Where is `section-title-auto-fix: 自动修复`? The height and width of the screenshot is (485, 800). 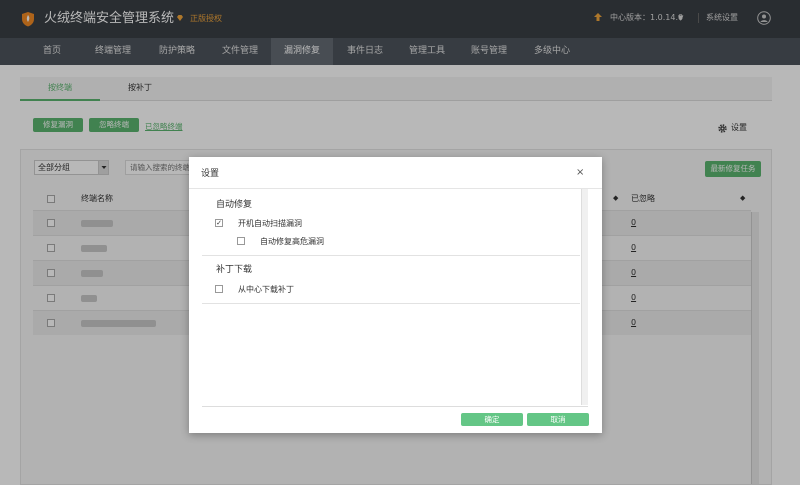 section-title-auto-fix: 自动修复 is located at coordinates (234, 205).